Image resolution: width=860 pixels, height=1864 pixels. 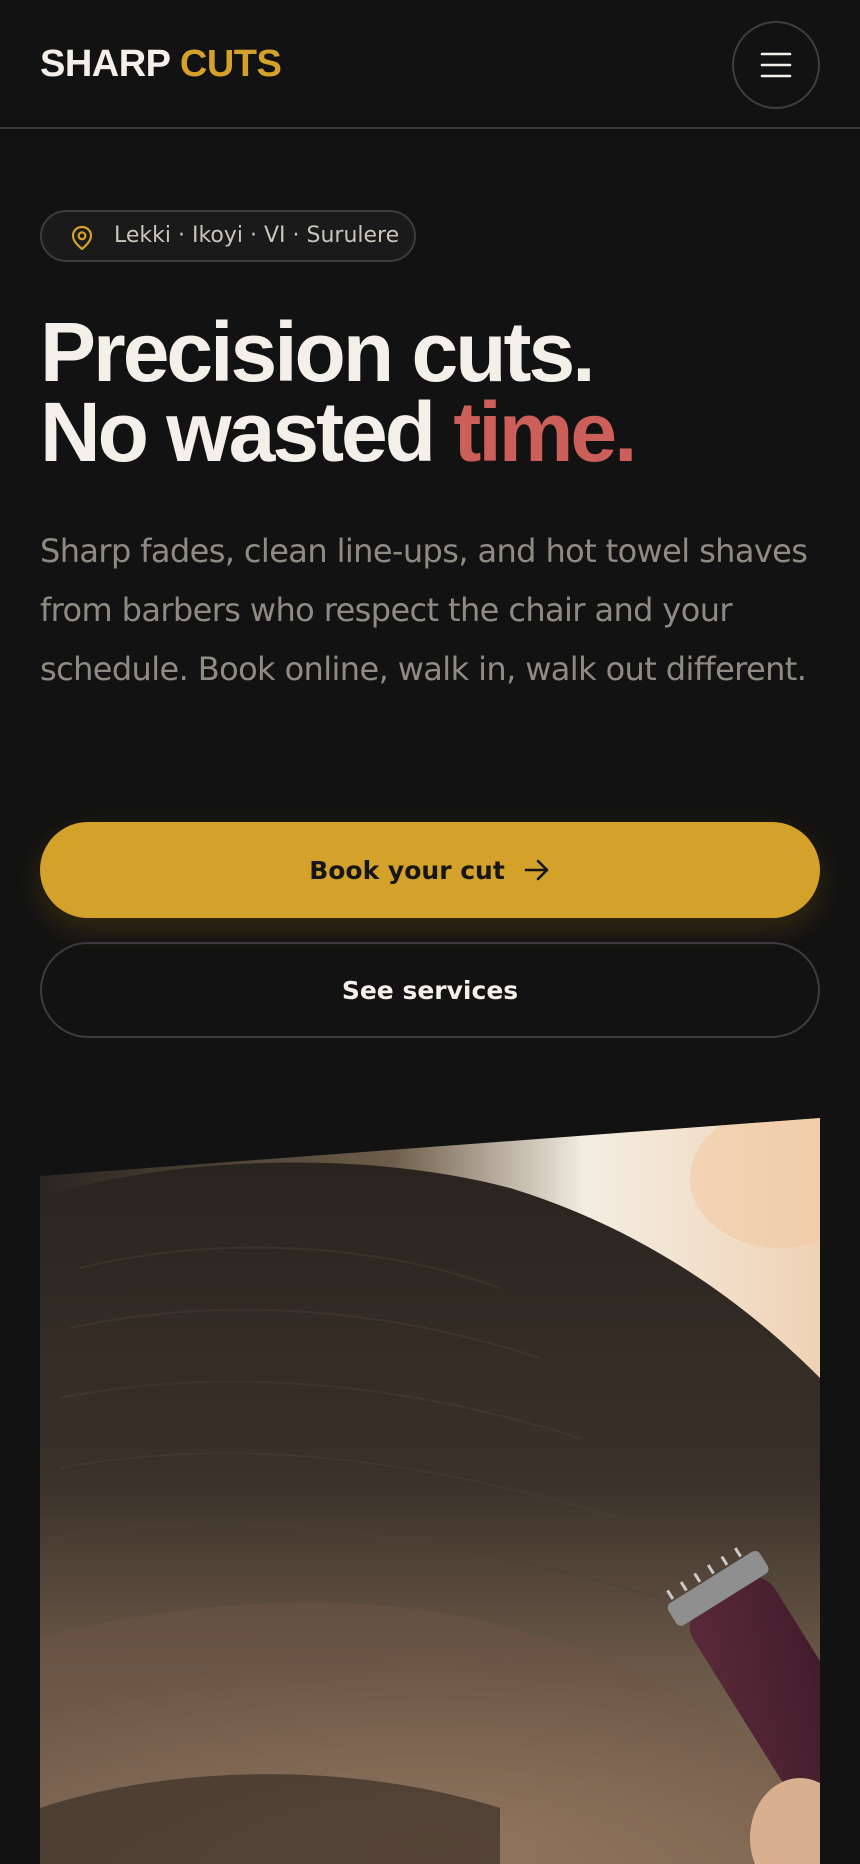 I want to click on locations-badge: Lekki · Ikoyi · VI · Surulere, so click(x=228, y=236).